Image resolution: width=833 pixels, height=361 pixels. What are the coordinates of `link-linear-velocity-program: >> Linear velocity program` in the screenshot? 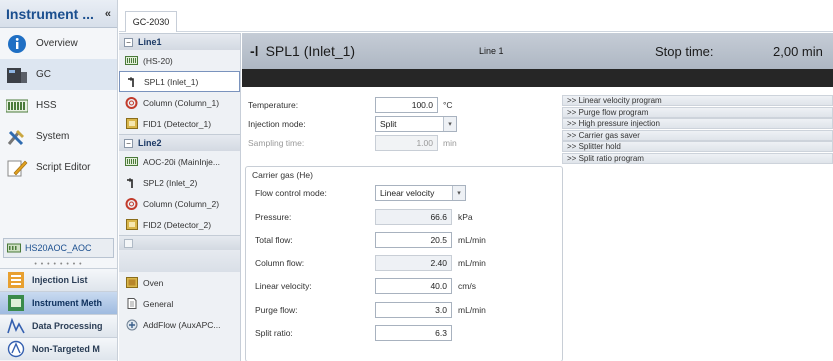 It's located at (697, 100).